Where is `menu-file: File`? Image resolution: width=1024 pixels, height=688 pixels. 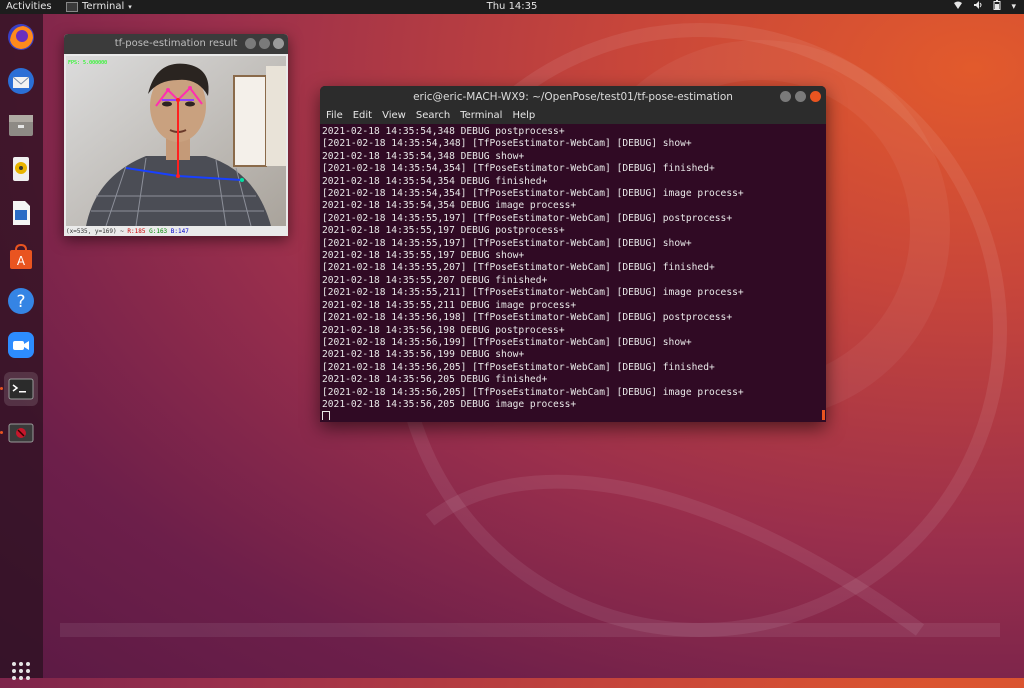
menu-file: File is located at coordinates (334, 116).